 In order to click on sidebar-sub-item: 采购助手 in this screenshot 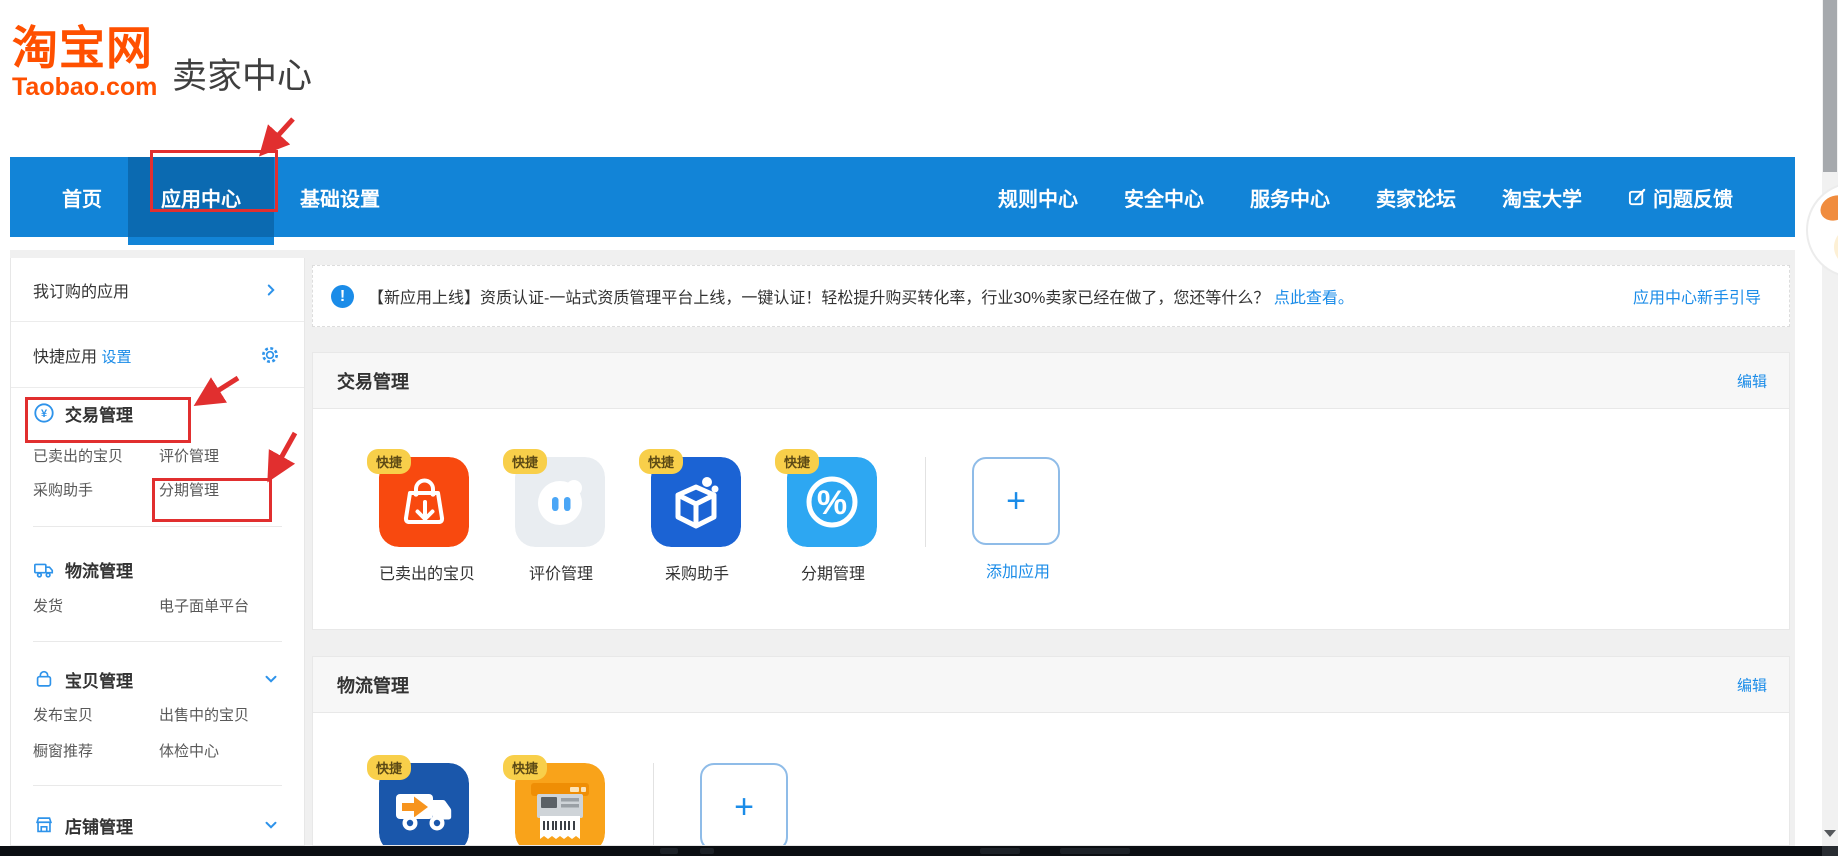, I will do `click(63, 491)`.